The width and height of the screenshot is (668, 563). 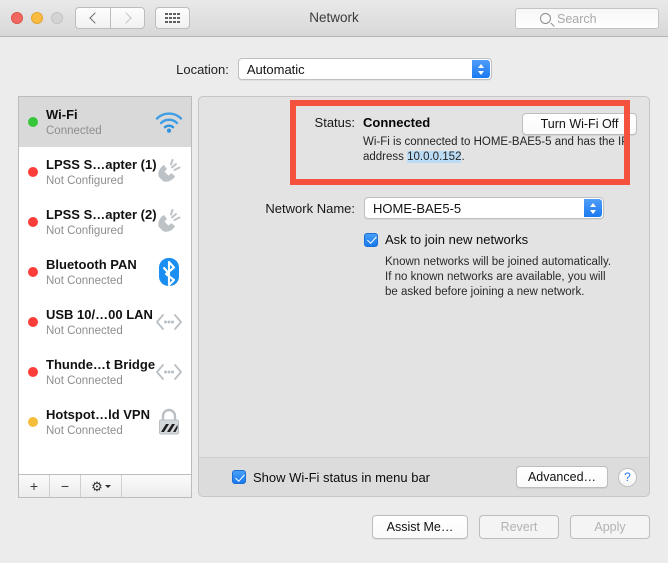 I want to click on toolbar-filler, so click(x=156, y=486).